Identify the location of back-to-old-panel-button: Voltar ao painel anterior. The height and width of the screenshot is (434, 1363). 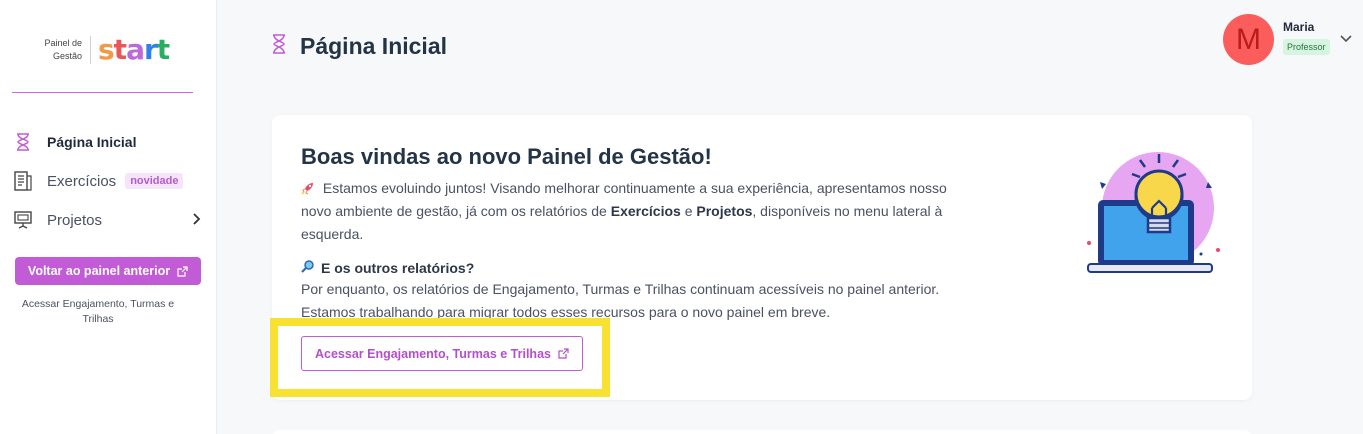
(108, 271).